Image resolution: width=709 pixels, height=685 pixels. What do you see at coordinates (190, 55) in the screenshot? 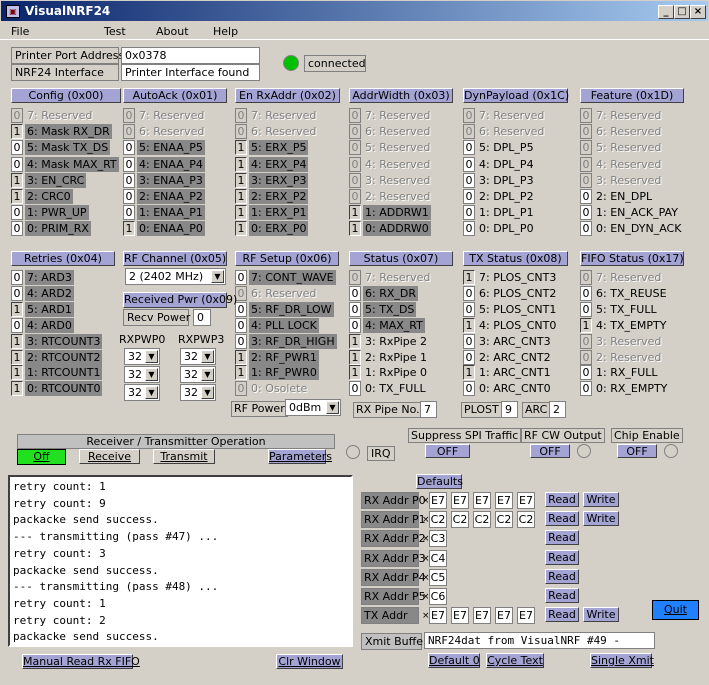
I see `printer-port-field: 0x0378` at bounding box center [190, 55].